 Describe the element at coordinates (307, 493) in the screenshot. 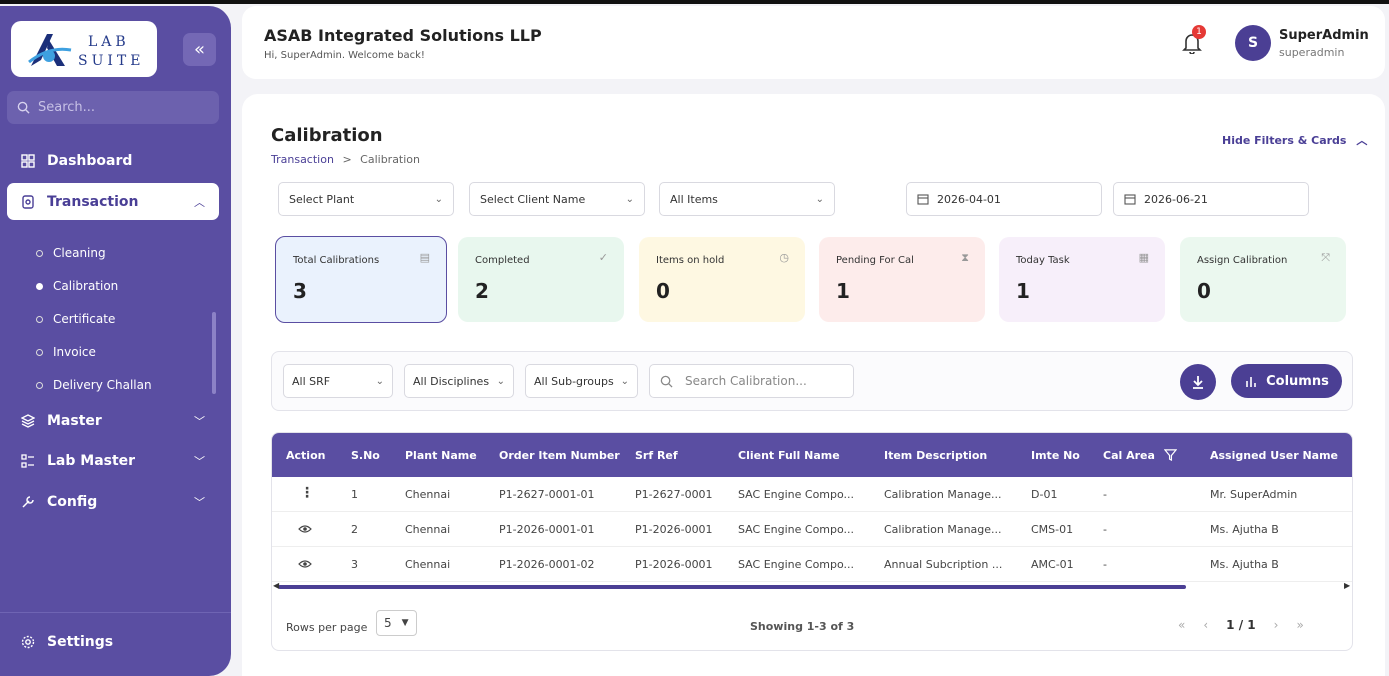

I see `more-vertical-icon: ⋮` at that location.